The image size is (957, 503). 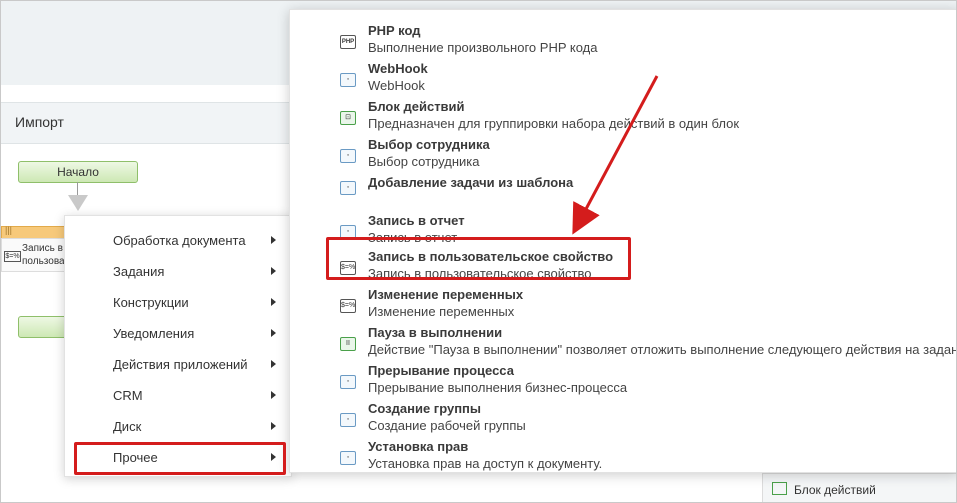 What do you see at coordinates (348, 420) in the screenshot?
I see `group-icon: ◦` at bounding box center [348, 420].